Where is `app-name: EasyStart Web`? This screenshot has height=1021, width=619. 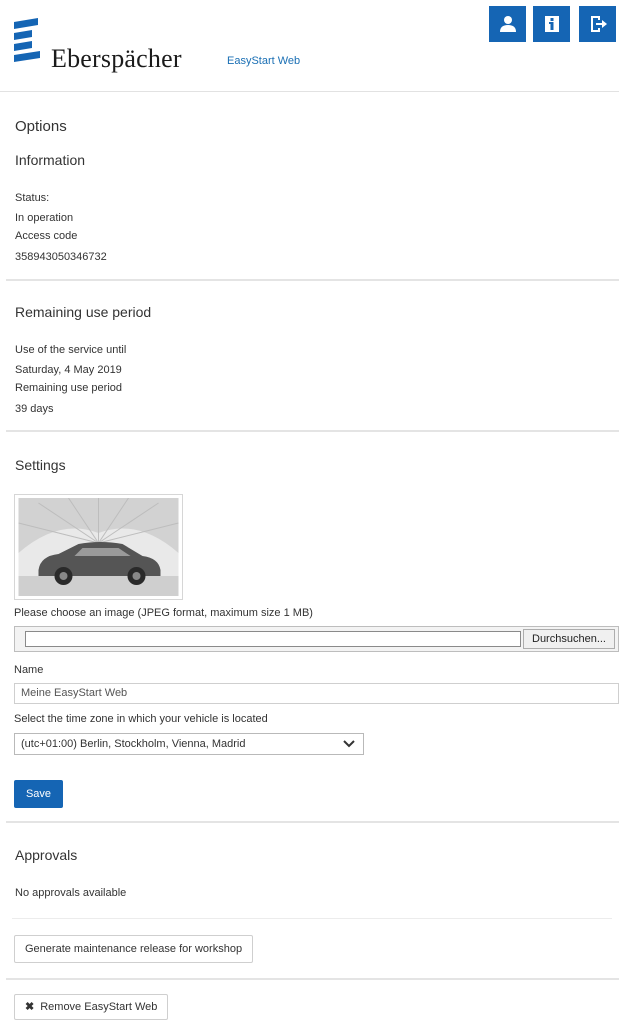
app-name: EasyStart Web is located at coordinates (264, 61).